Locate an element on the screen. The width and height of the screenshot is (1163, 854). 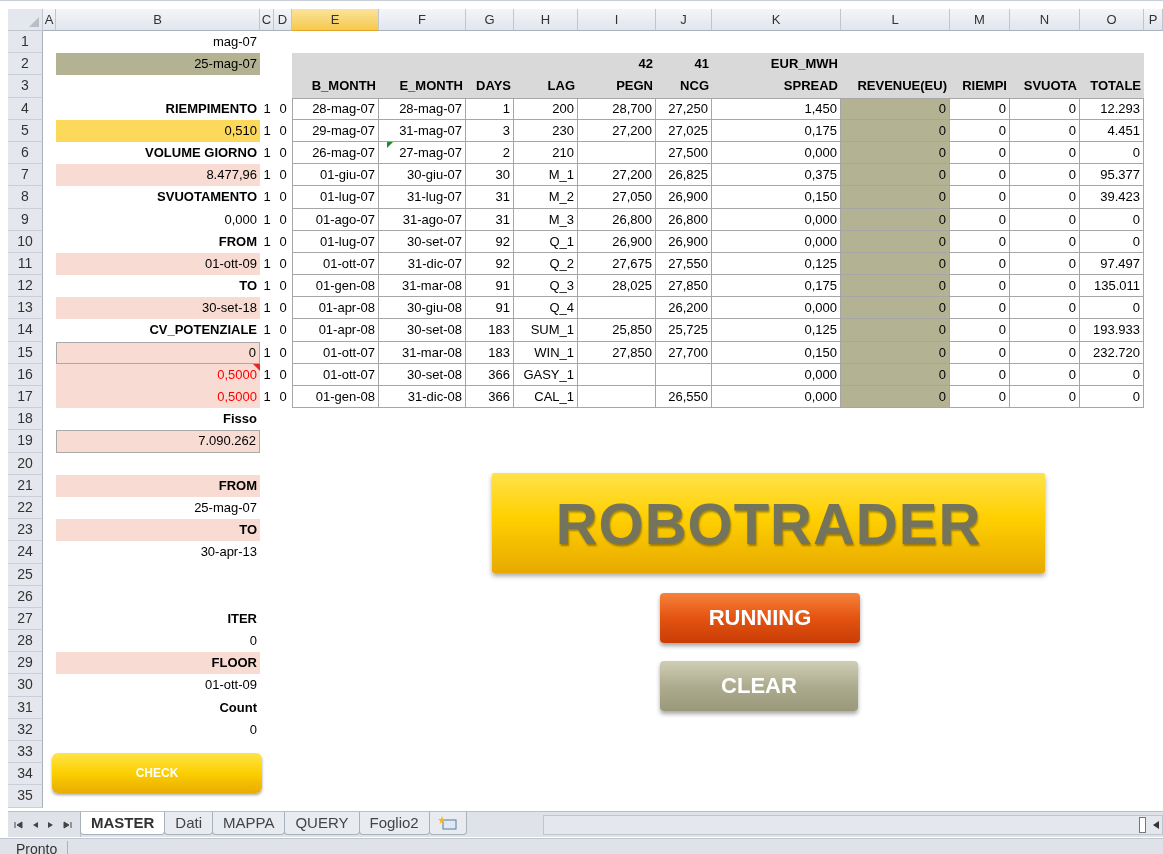
column-header: B is located at coordinates (158, 20).